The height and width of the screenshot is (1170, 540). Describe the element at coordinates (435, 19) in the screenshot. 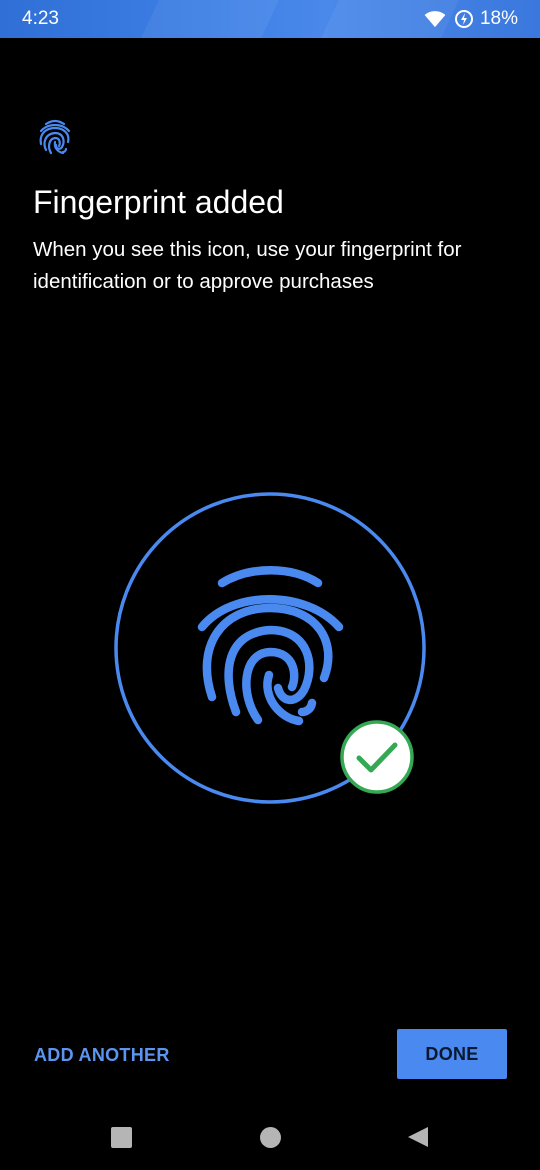

I see `wifi-icon` at that location.